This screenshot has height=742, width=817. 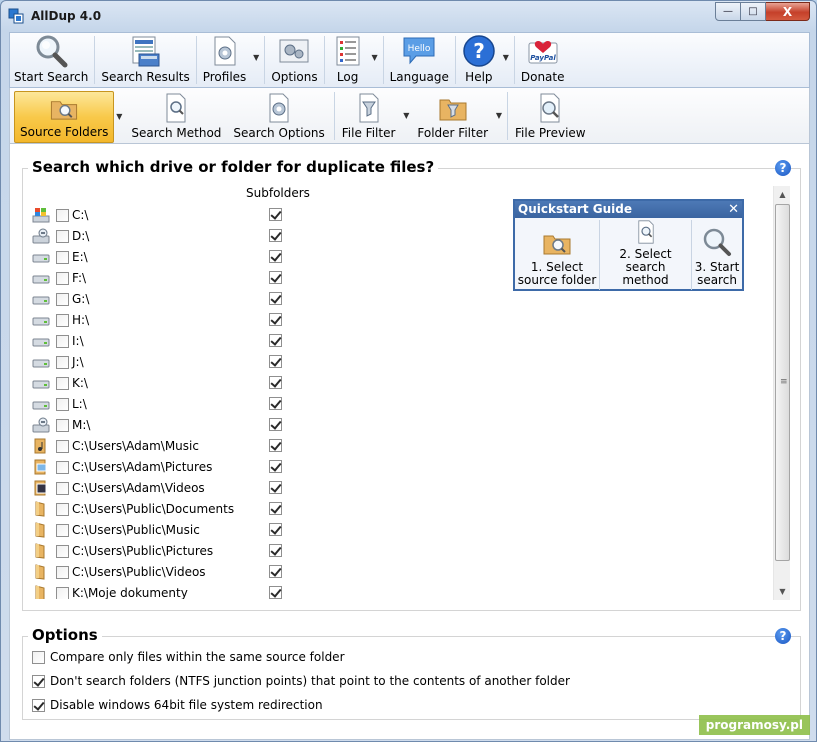 I want to click on donate-button: PayPal Donate, so click(x=543, y=60).